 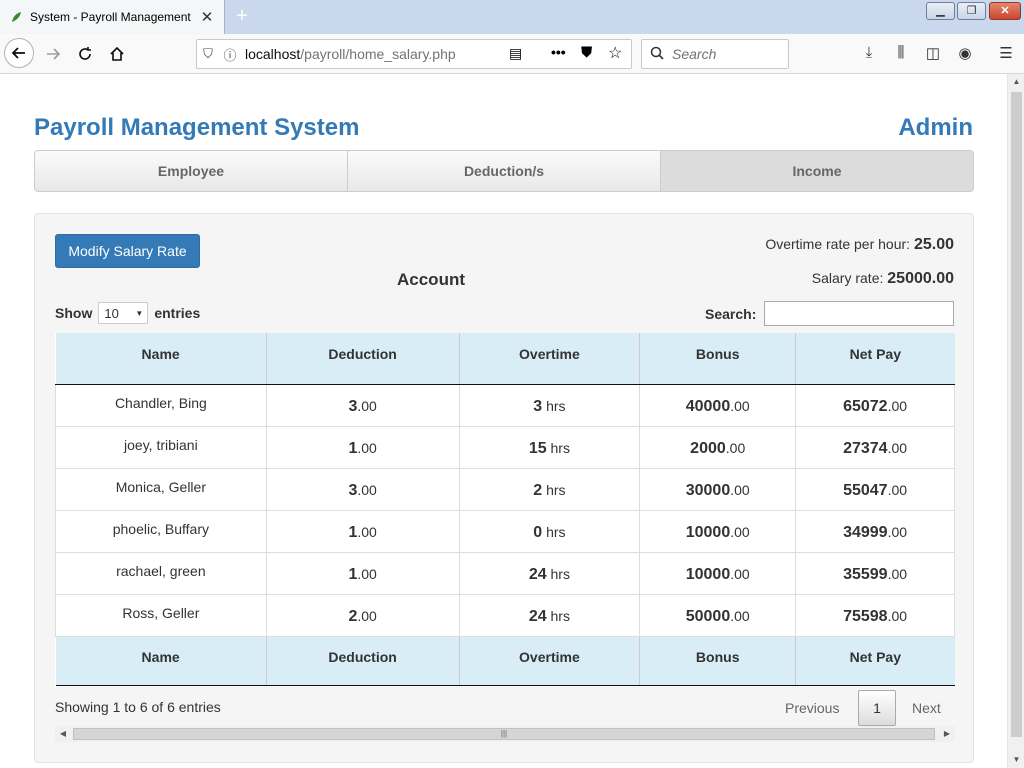 What do you see at coordinates (817, 171) in the screenshot?
I see `menu-item-income: Income` at bounding box center [817, 171].